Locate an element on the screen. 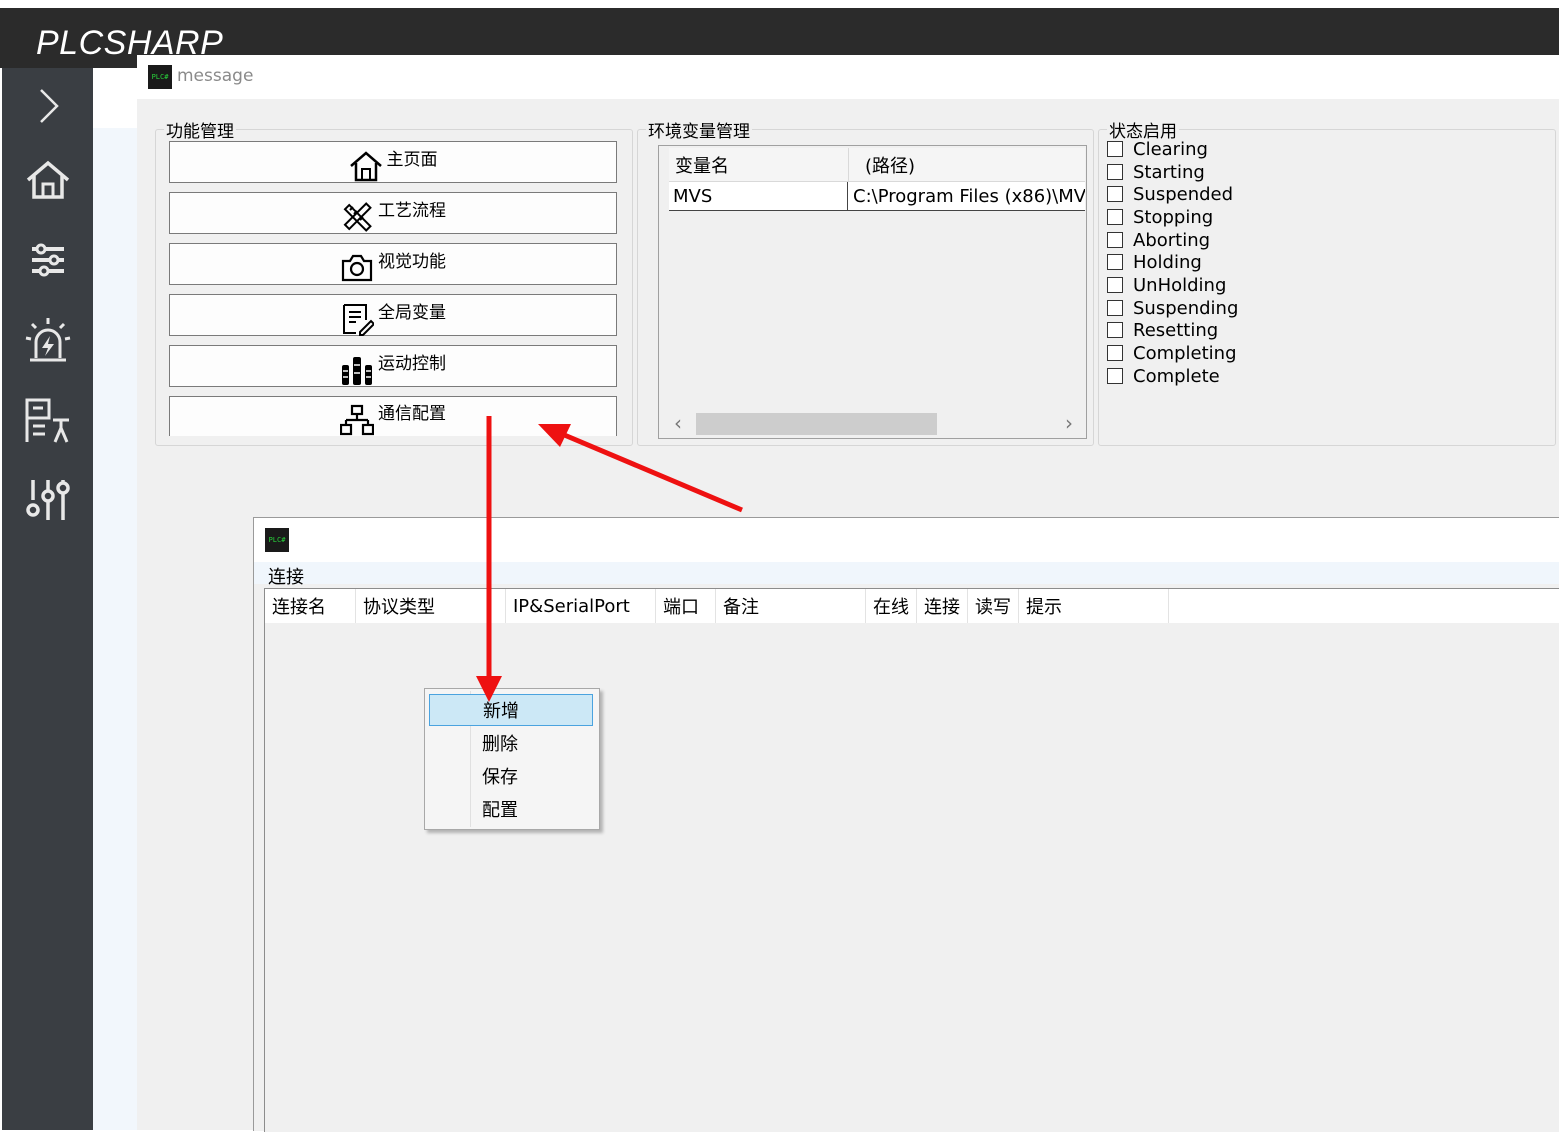 Image resolution: width=1559 pixels, height=1132 pixels. tools-icon is located at coordinates (357, 217).